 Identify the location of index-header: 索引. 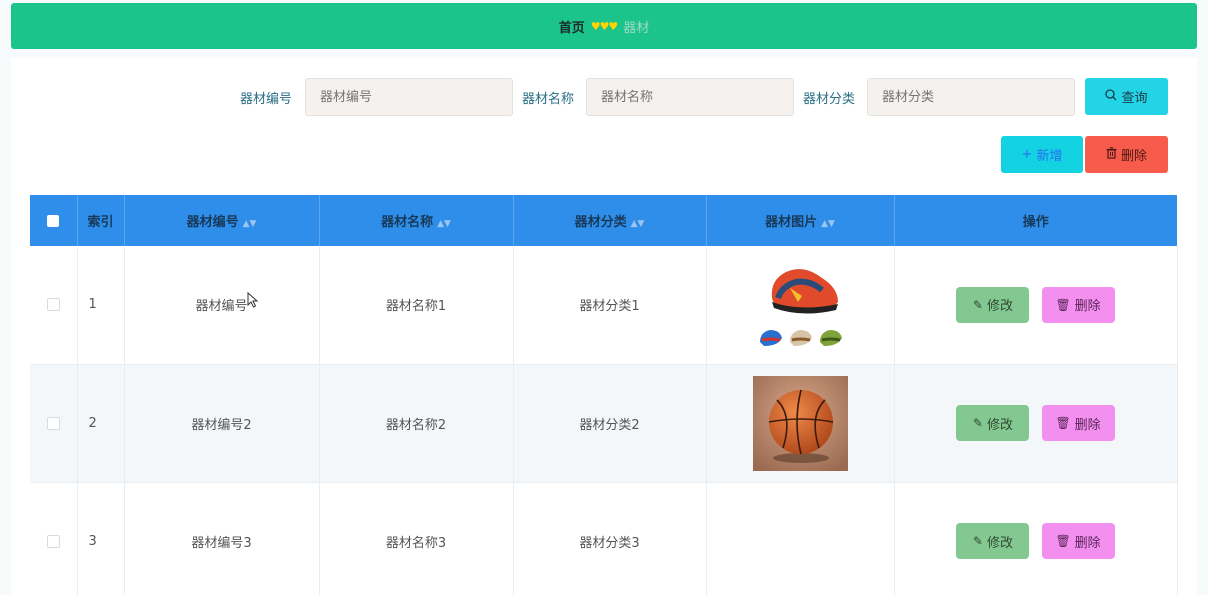
(101, 220).